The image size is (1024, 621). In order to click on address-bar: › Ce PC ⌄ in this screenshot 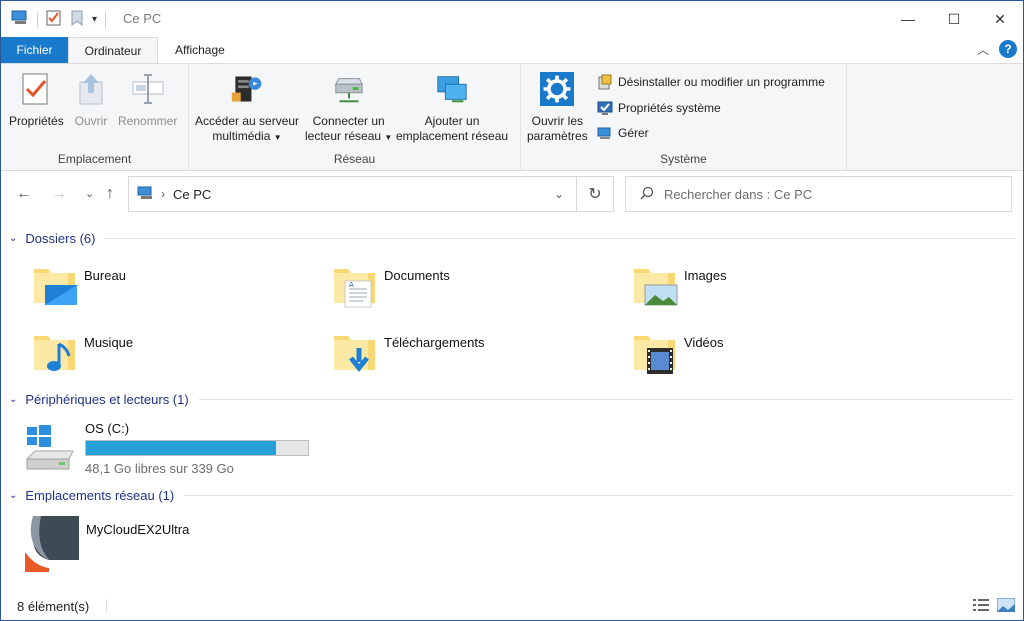, I will do `click(352, 194)`.